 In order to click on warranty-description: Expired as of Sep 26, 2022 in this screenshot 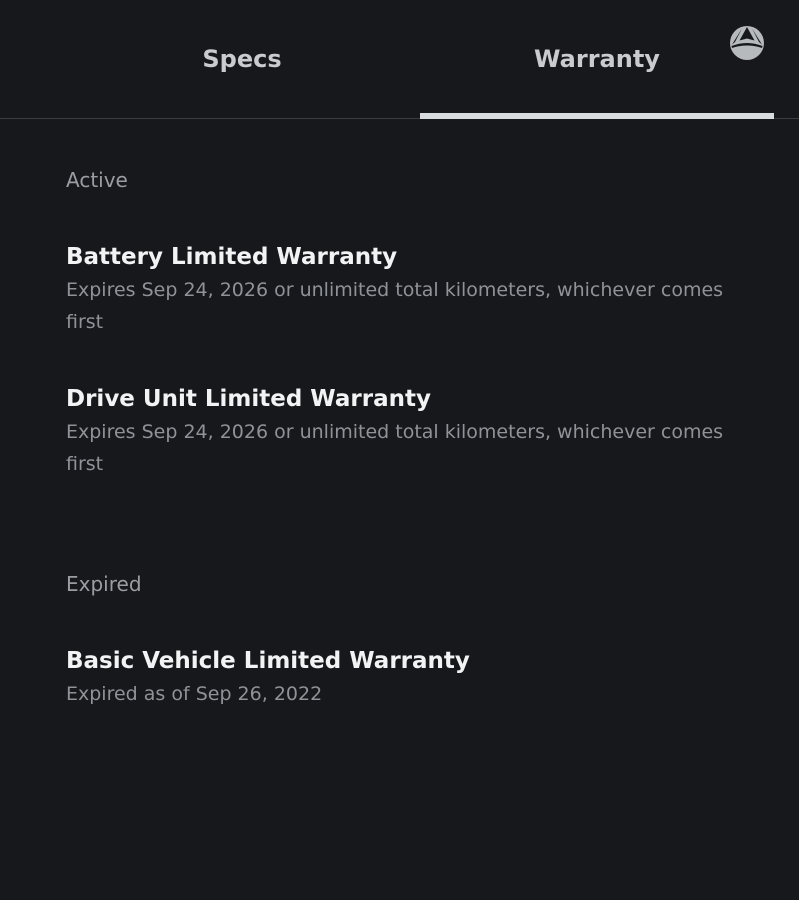, I will do `click(194, 694)`.